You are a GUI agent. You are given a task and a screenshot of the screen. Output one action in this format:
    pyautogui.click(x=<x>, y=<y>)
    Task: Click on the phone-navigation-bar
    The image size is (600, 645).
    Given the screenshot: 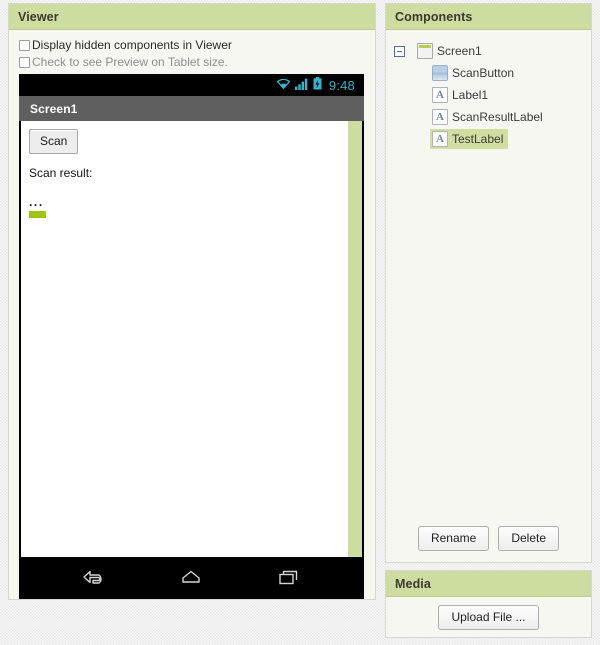 What is the action you would take?
    pyautogui.click(x=191, y=578)
    